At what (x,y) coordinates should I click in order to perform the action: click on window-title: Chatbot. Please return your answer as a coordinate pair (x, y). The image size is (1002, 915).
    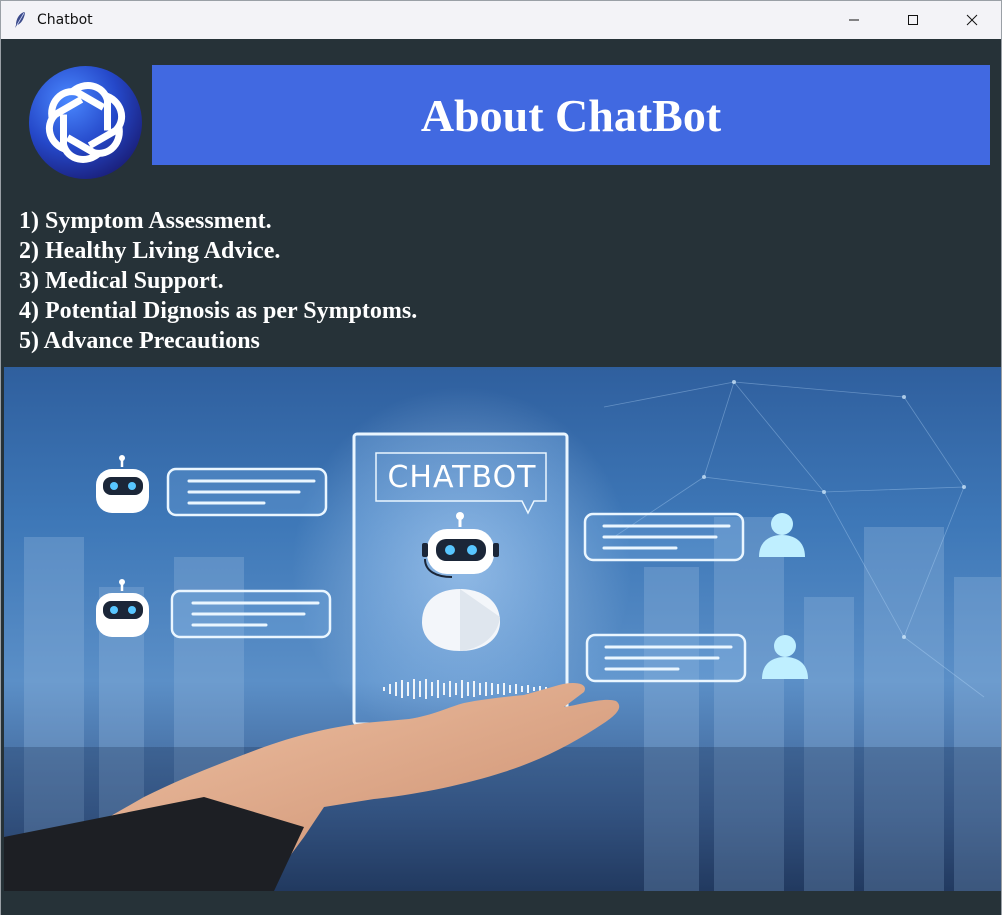
    Looking at the image, I should click on (65, 20).